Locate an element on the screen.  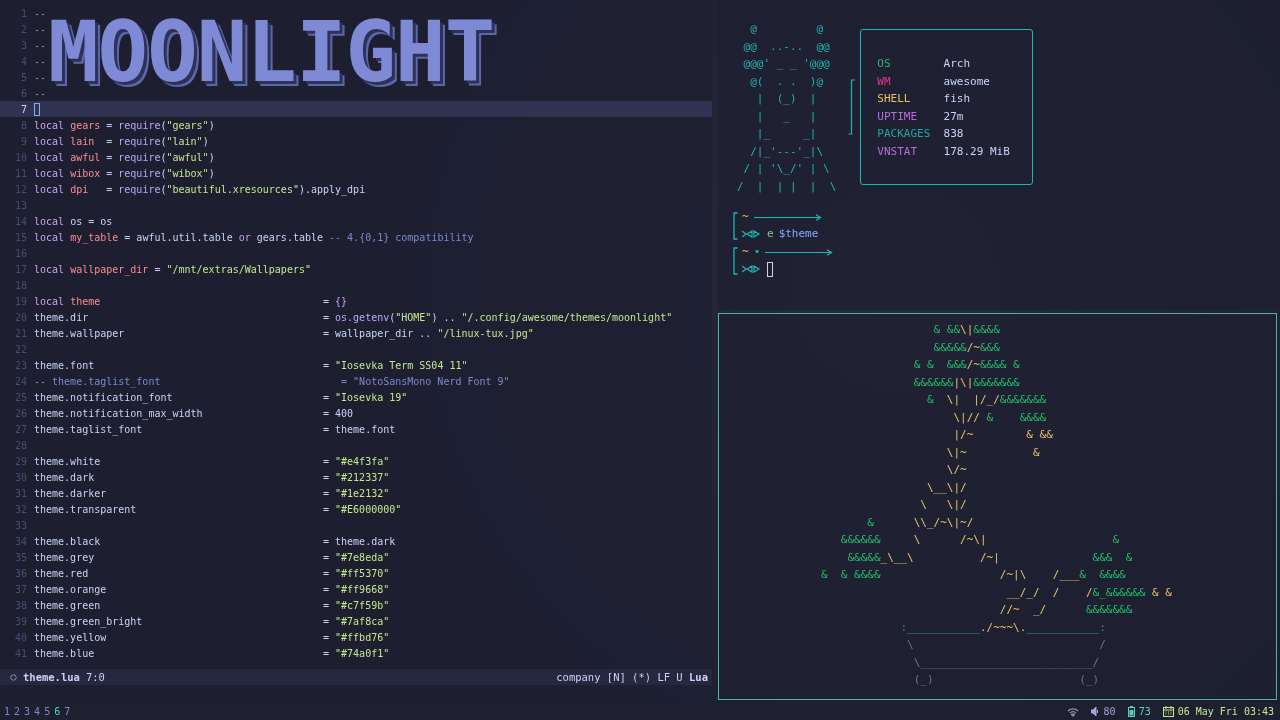
code-line: theme.blue = "#74a0f1" is located at coordinates (212, 653).